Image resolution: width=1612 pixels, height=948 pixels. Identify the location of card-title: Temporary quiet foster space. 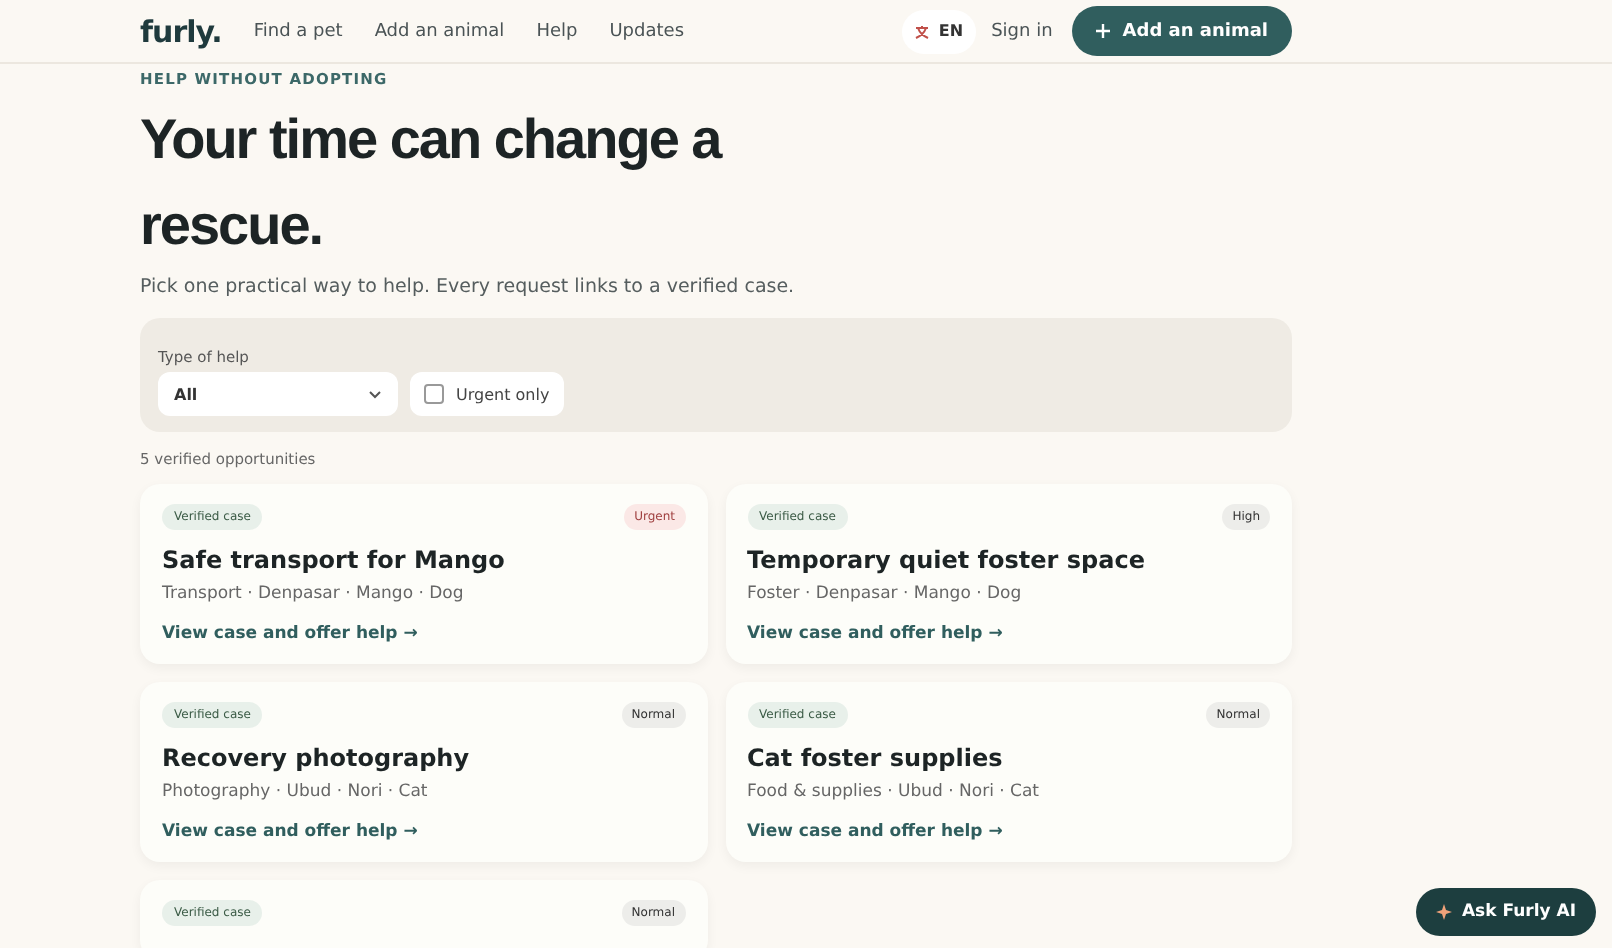
(947, 560).